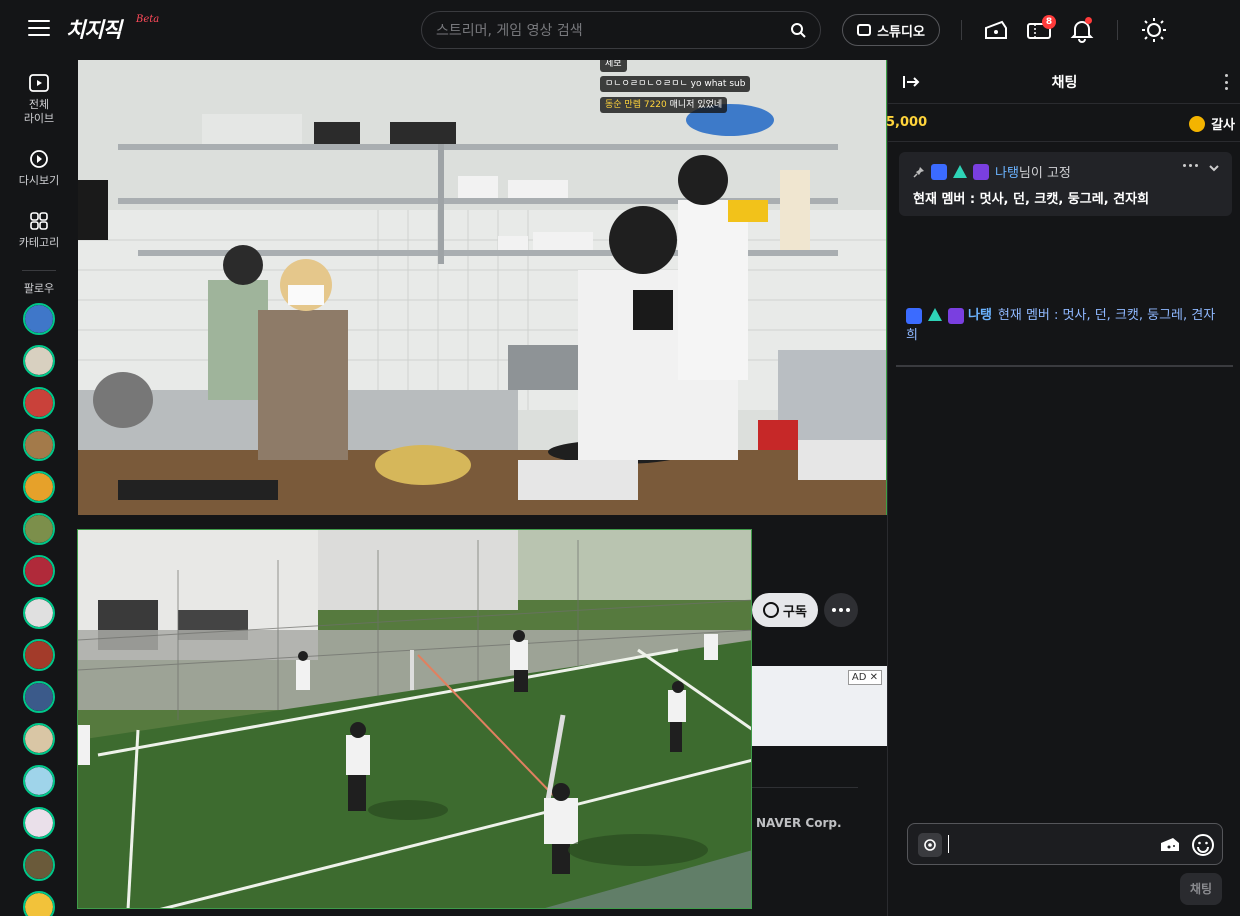 The height and width of the screenshot is (916, 1240). Describe the element at coordinates (948, 844) in the screenshot. I see `text-caret` at that location.